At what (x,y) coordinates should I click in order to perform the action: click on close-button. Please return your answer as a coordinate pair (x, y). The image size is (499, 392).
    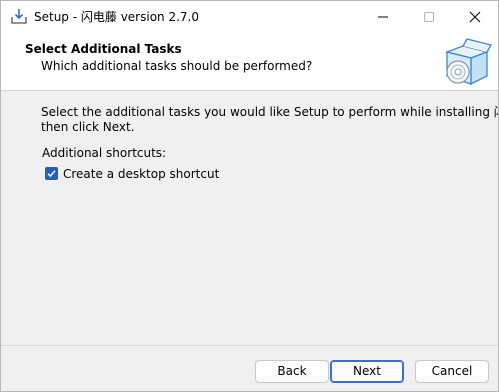
    Looking at the image, I should click on (475, 16).